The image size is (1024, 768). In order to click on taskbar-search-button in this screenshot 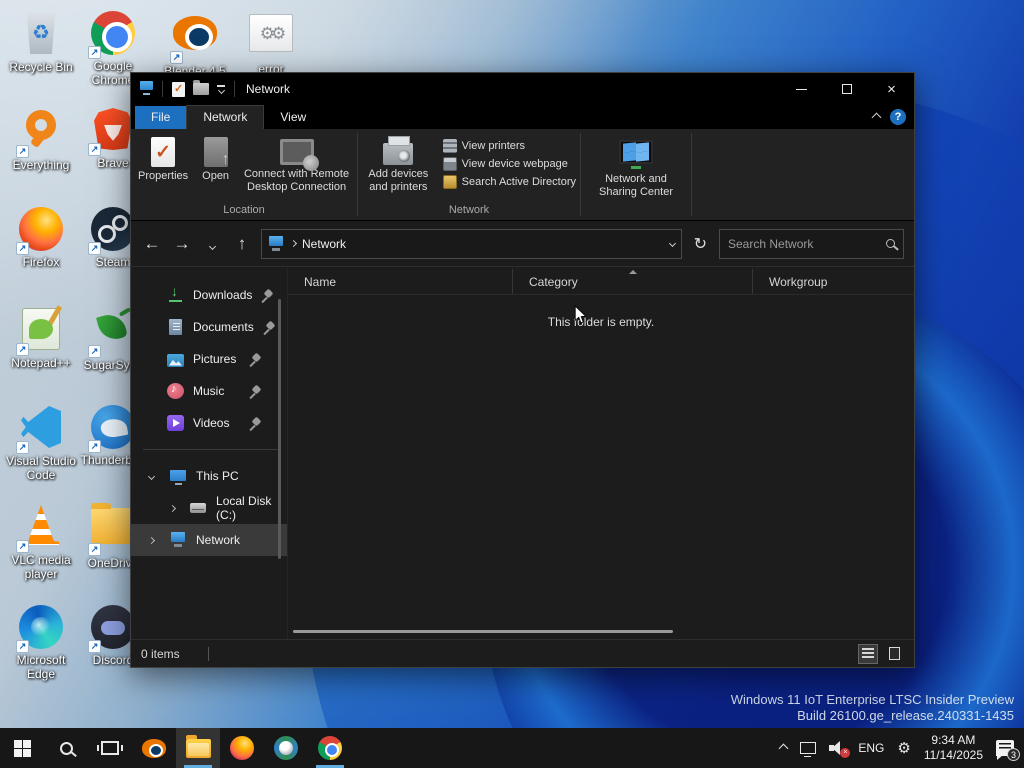, I will do `click(66, 748)`.